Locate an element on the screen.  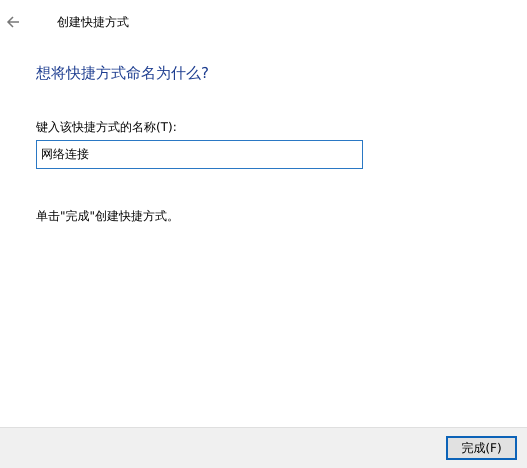
input-field: 网络连接 is located at coordinates (199, 154).